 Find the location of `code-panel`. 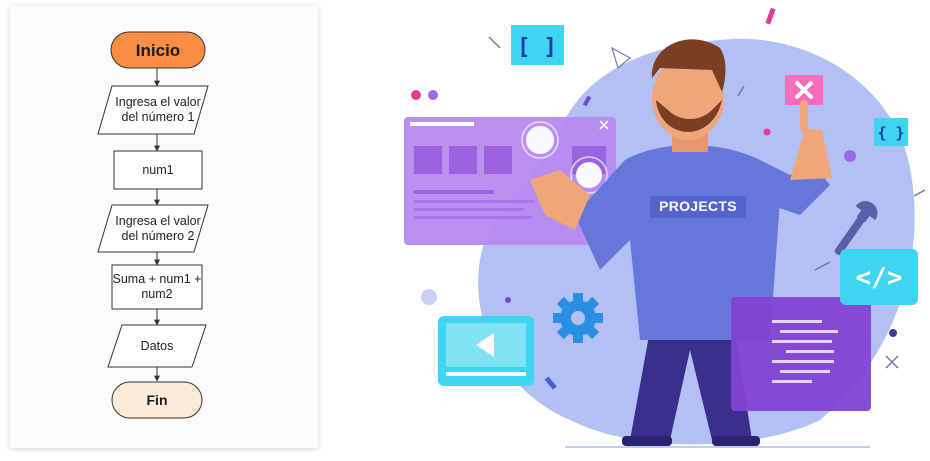

code-panel is located at coordinates (801, 354).